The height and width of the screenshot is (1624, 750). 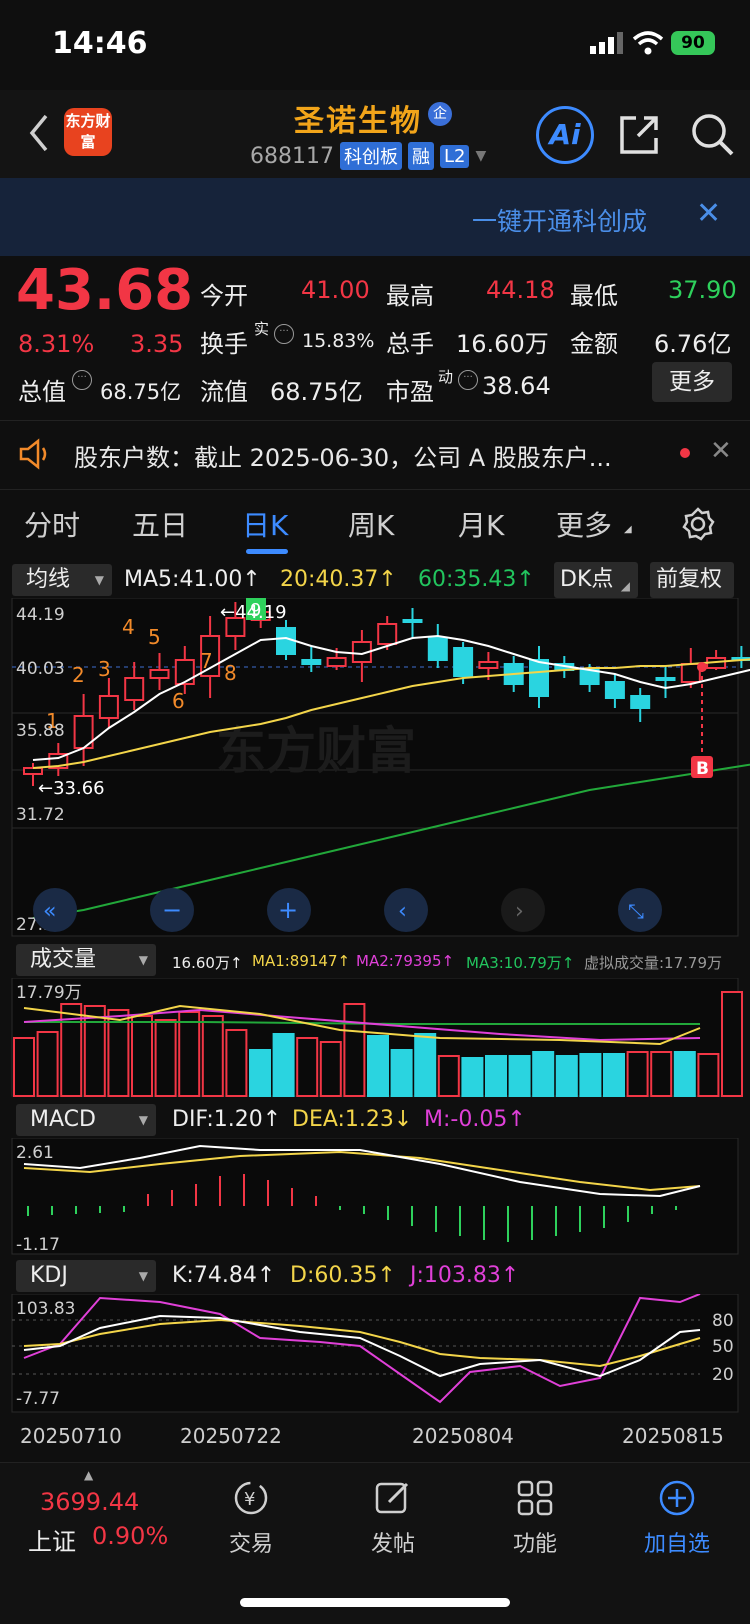 I want to click on signal-icon, so click(x=606, y=43).